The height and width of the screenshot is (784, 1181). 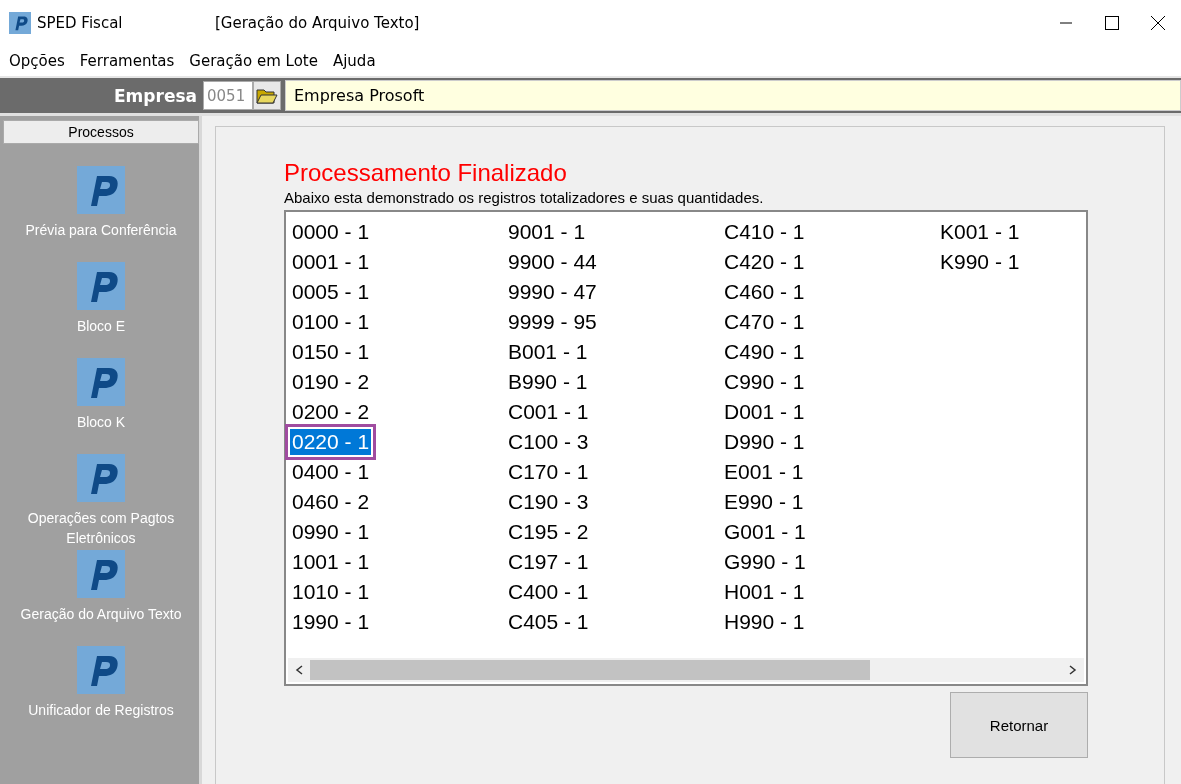 What do you see at coordinates (331, 532) in the screenshot?
I see `record-item: 0990 - 1` at bounding box center [331, 532].